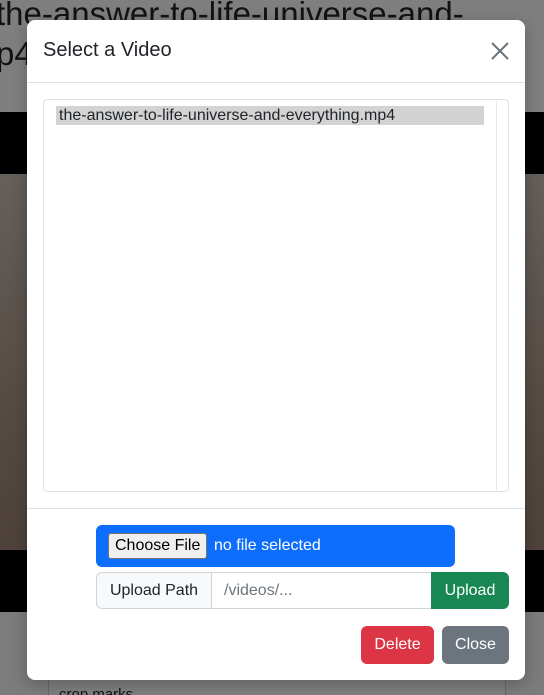 Image resolution: width=544 pixels, height=695 pixels. I want to click on choose-file-button: Choose File, so click(158, 546).